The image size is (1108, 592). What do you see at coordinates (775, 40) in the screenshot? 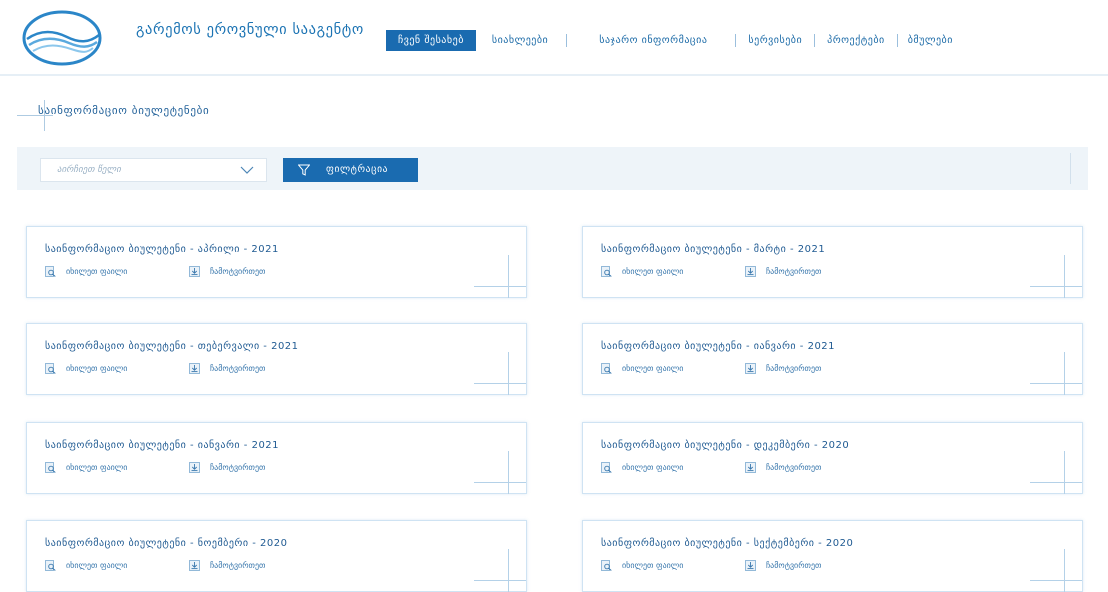
I see `nav-services: სერვისები` at bounding box center [775, 40].